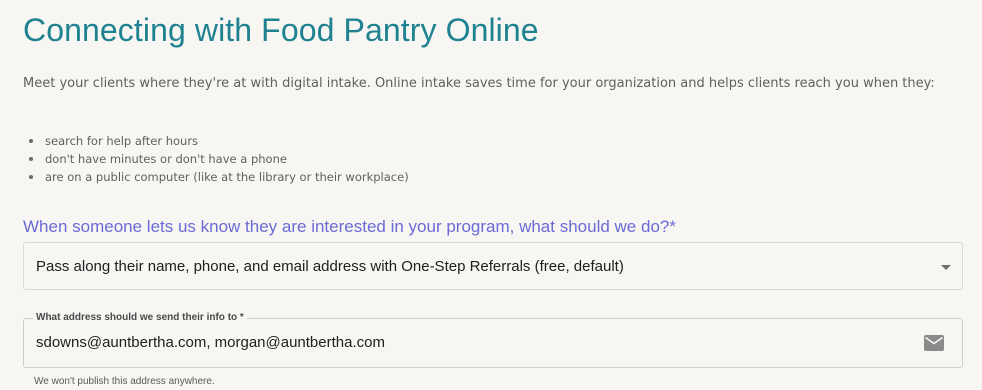 The width and height of the screenshot is (982, 390). Describe the element at coordinates (466, 343) in the screenshot. I see `email-input` at that location.